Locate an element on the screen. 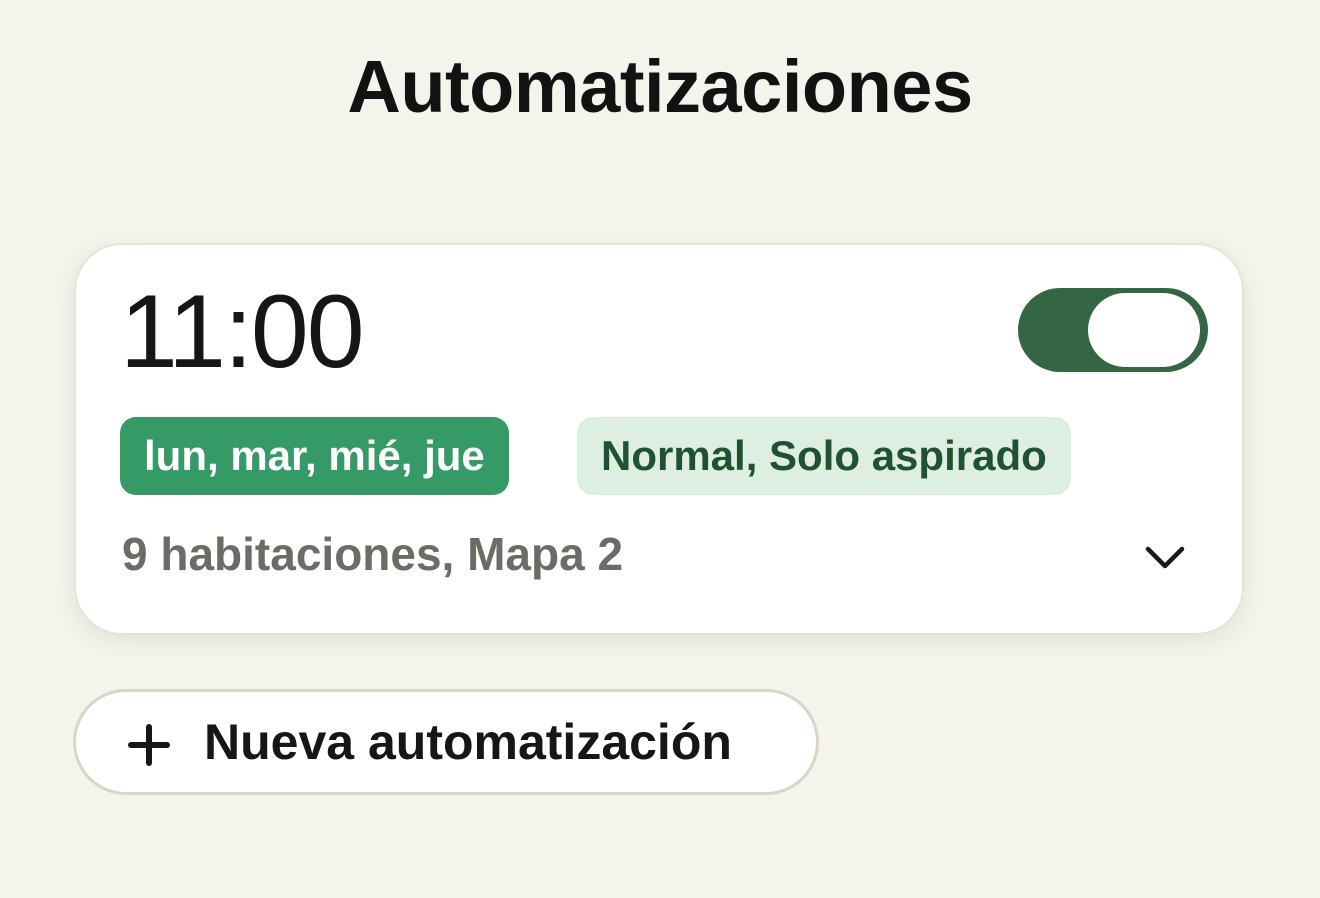 The width and height of the screenshot is (1320, 898). automation-details: 9 habitaciones, Mapa 2 is located at coordinates (373, 554).